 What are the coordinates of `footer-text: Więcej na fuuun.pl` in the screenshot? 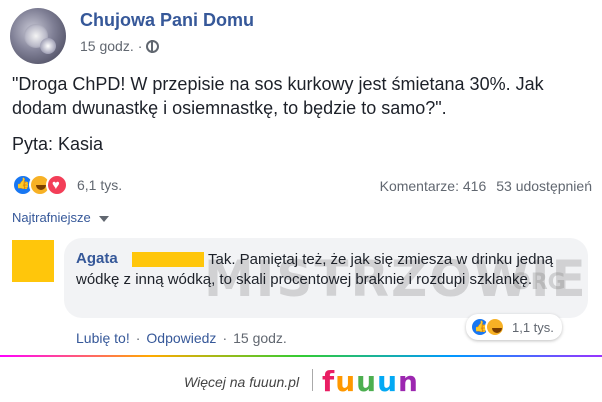 It's located at (241, 382).